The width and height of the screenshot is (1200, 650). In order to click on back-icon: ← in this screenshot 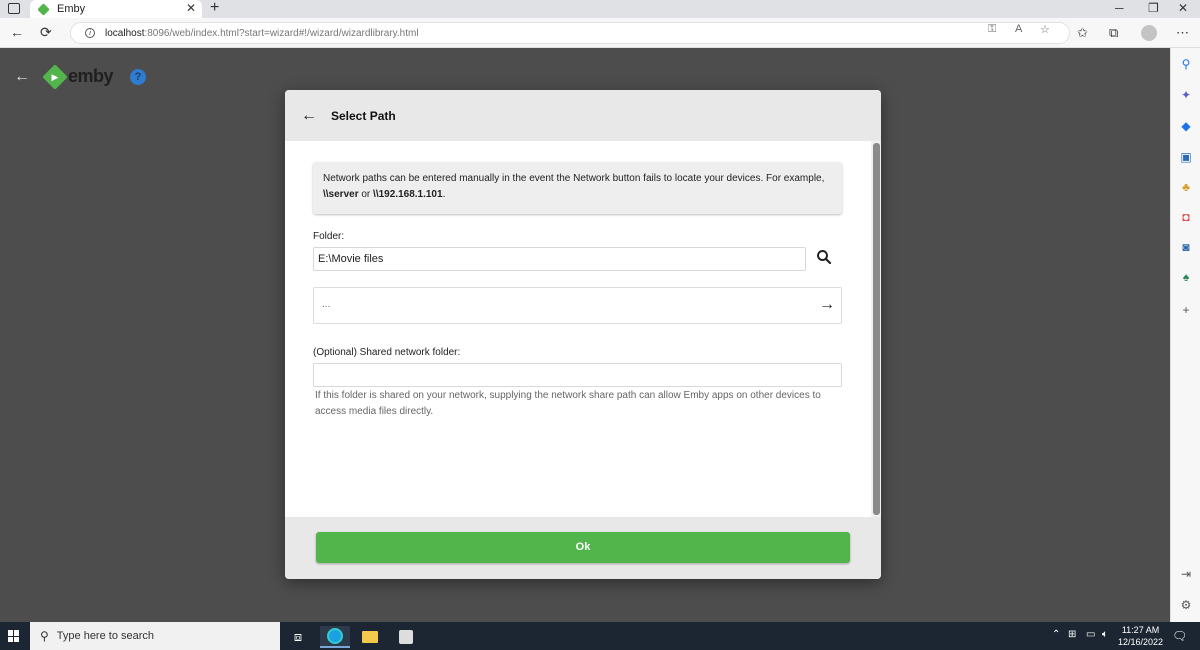, I will do `click(17, 32)`.